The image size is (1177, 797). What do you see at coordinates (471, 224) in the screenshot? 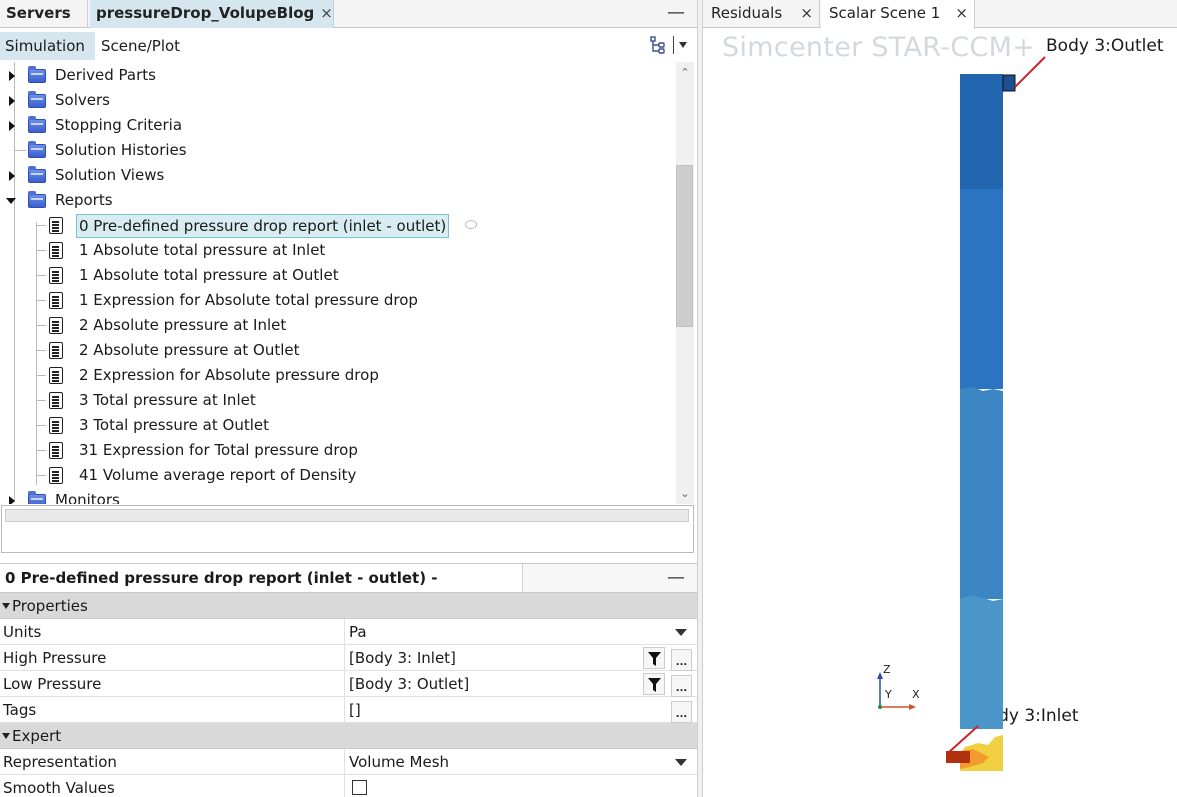
I see `comment-icon` at bounding box center [471, 224].